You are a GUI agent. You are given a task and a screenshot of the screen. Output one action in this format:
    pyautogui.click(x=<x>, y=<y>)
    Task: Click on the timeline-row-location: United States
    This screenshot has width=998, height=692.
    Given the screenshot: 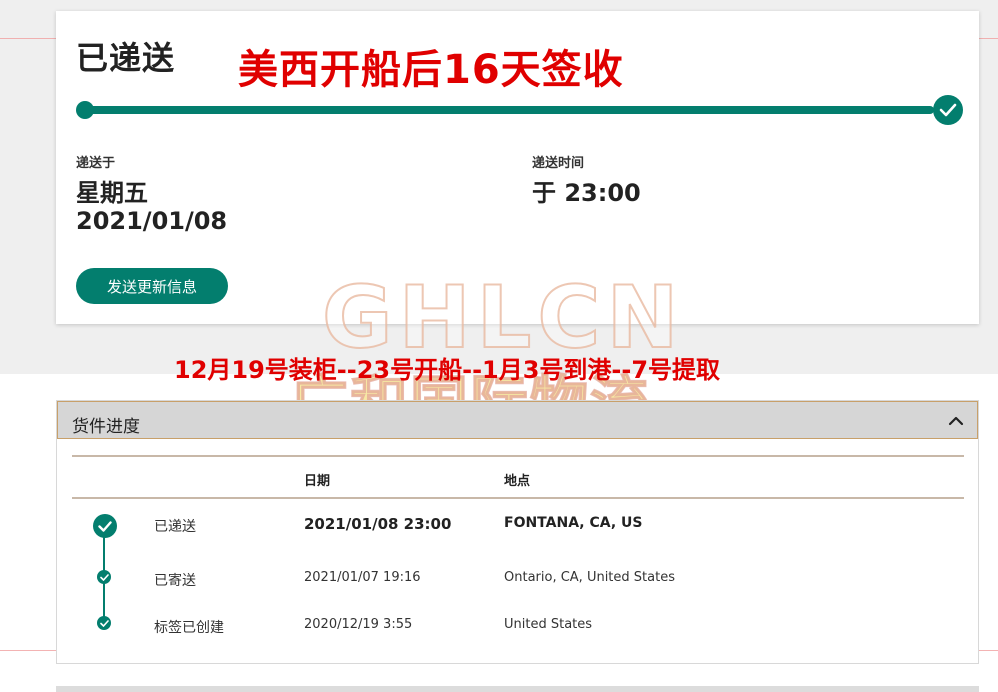 What is the action you would take?
    pyautogui.click(x=548, y=624)
    